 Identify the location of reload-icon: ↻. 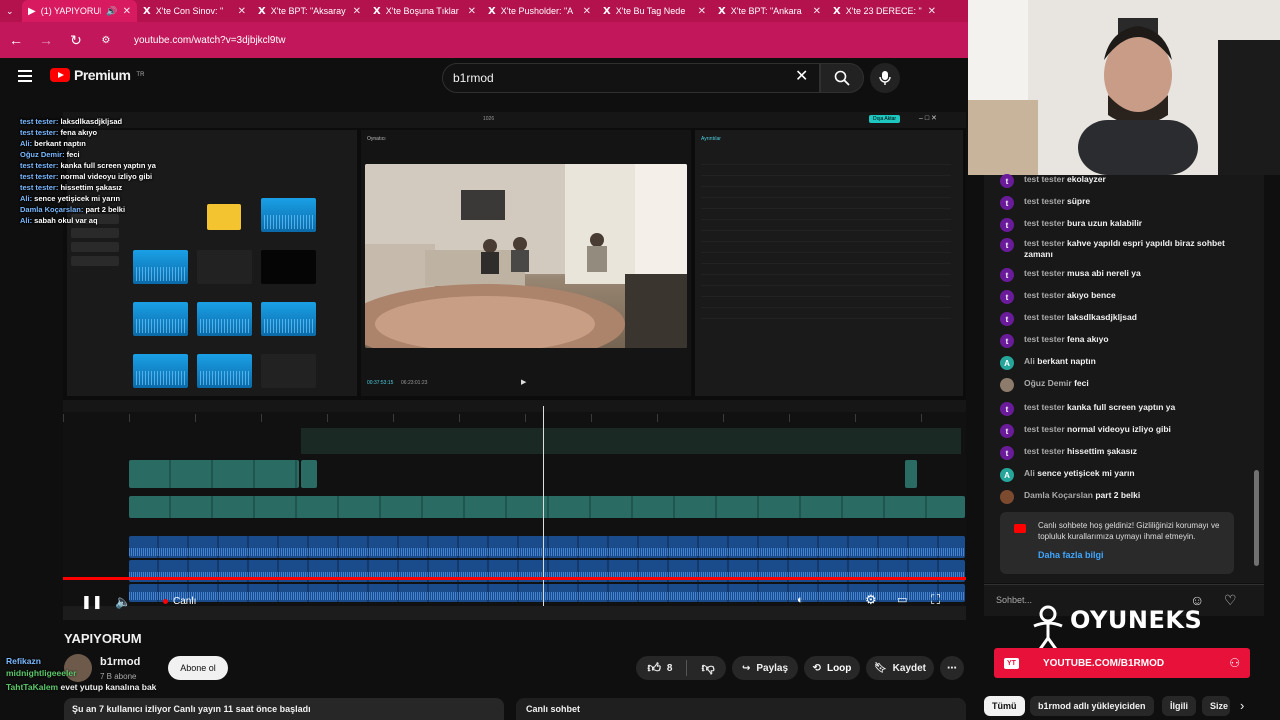
(76, 40).